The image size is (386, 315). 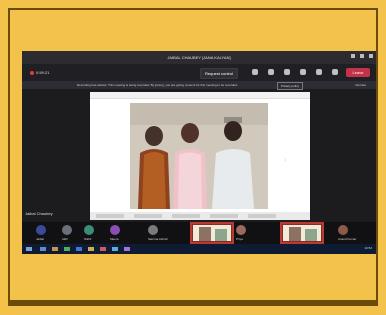 What do you see at coordinates (219, 73) in the screenshot?
I see `request-control-button: Request control` at bounding box center [219, 73].